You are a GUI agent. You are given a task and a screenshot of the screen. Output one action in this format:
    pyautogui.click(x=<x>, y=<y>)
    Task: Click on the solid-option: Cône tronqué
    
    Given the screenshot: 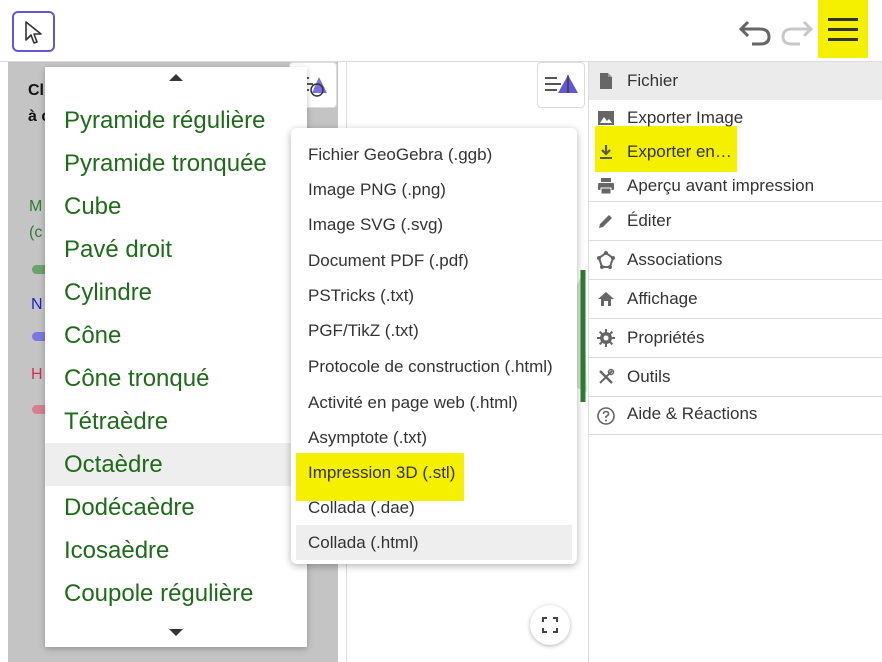 What is the action you would take?
    pyautogui.click(x=176, y=378)
    